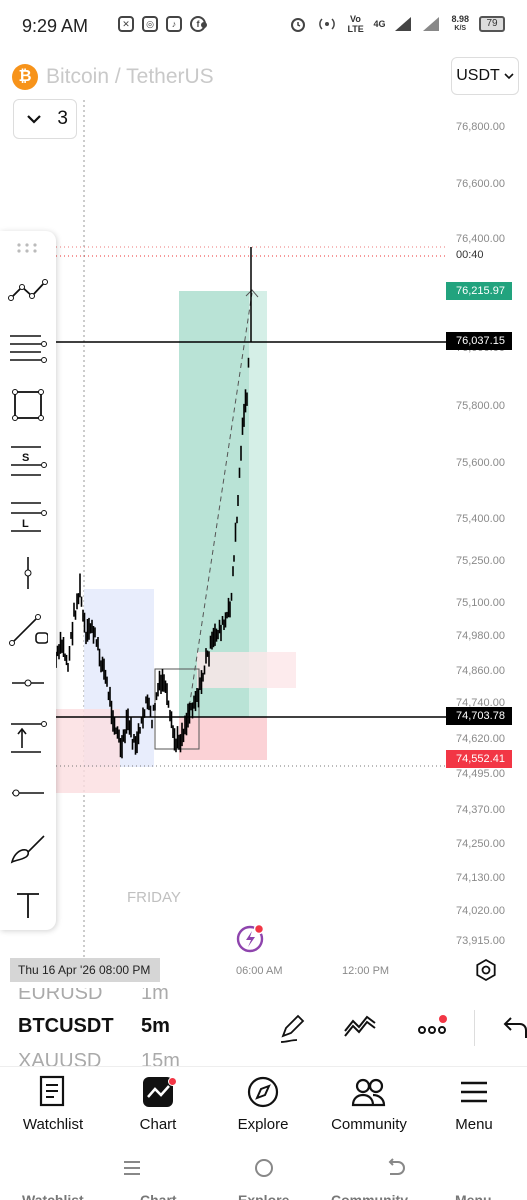 The height and width of the screenshot is (1200, 527). I want to click on pen-tool, so click(28, 850).